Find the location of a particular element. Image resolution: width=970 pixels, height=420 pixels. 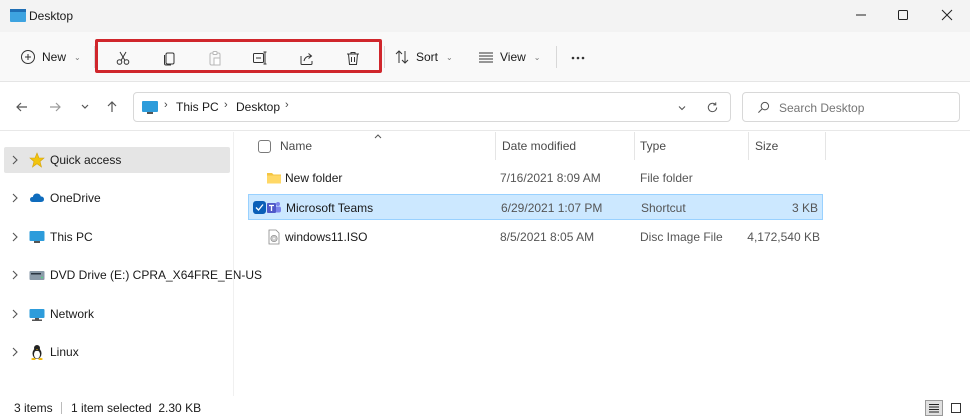

details-view-icon is located at coordinates (934, 408).